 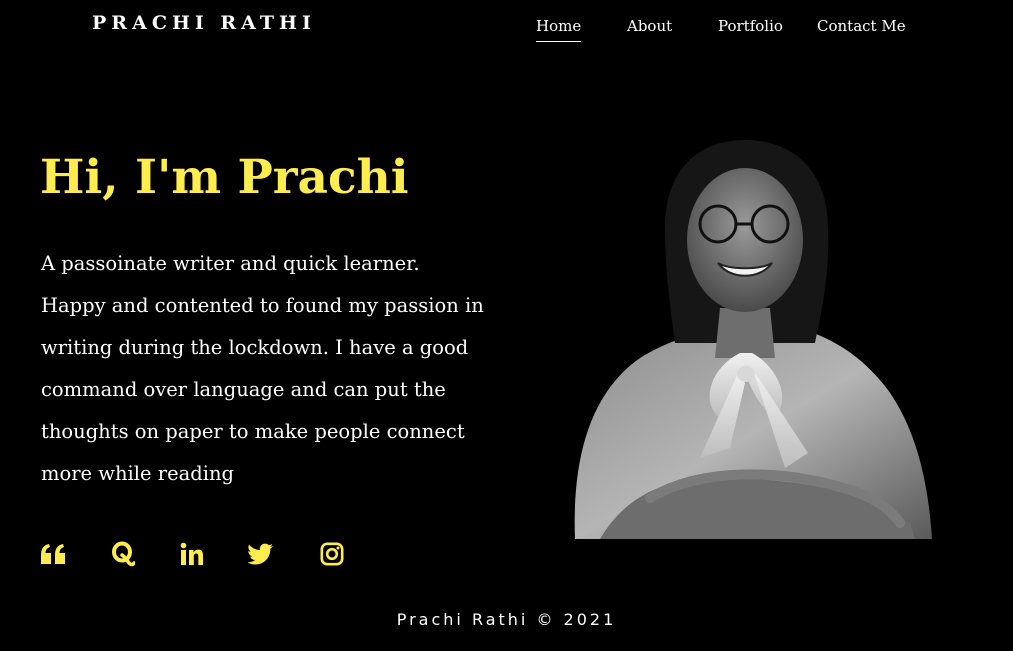 What do you see at coordinates (861, 29) in the screenshot?
I see `nav-contact-link: Contact Me` at bounding box center [861, 29].